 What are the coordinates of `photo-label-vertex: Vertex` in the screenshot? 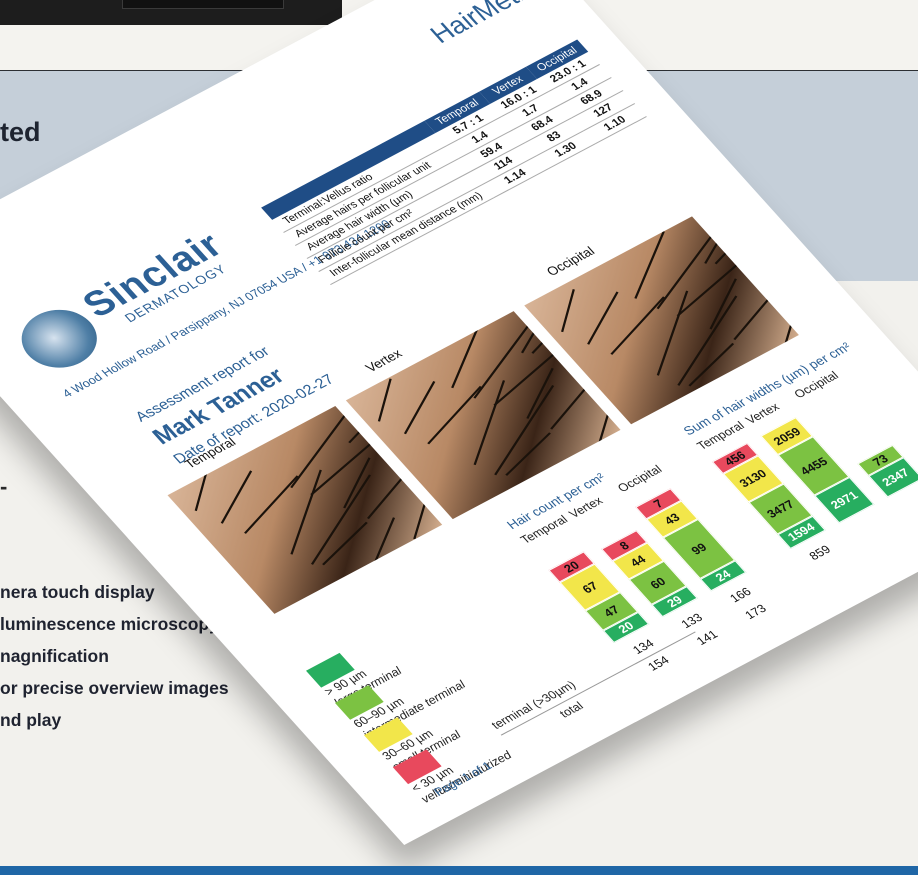 It's located at (384, 360).